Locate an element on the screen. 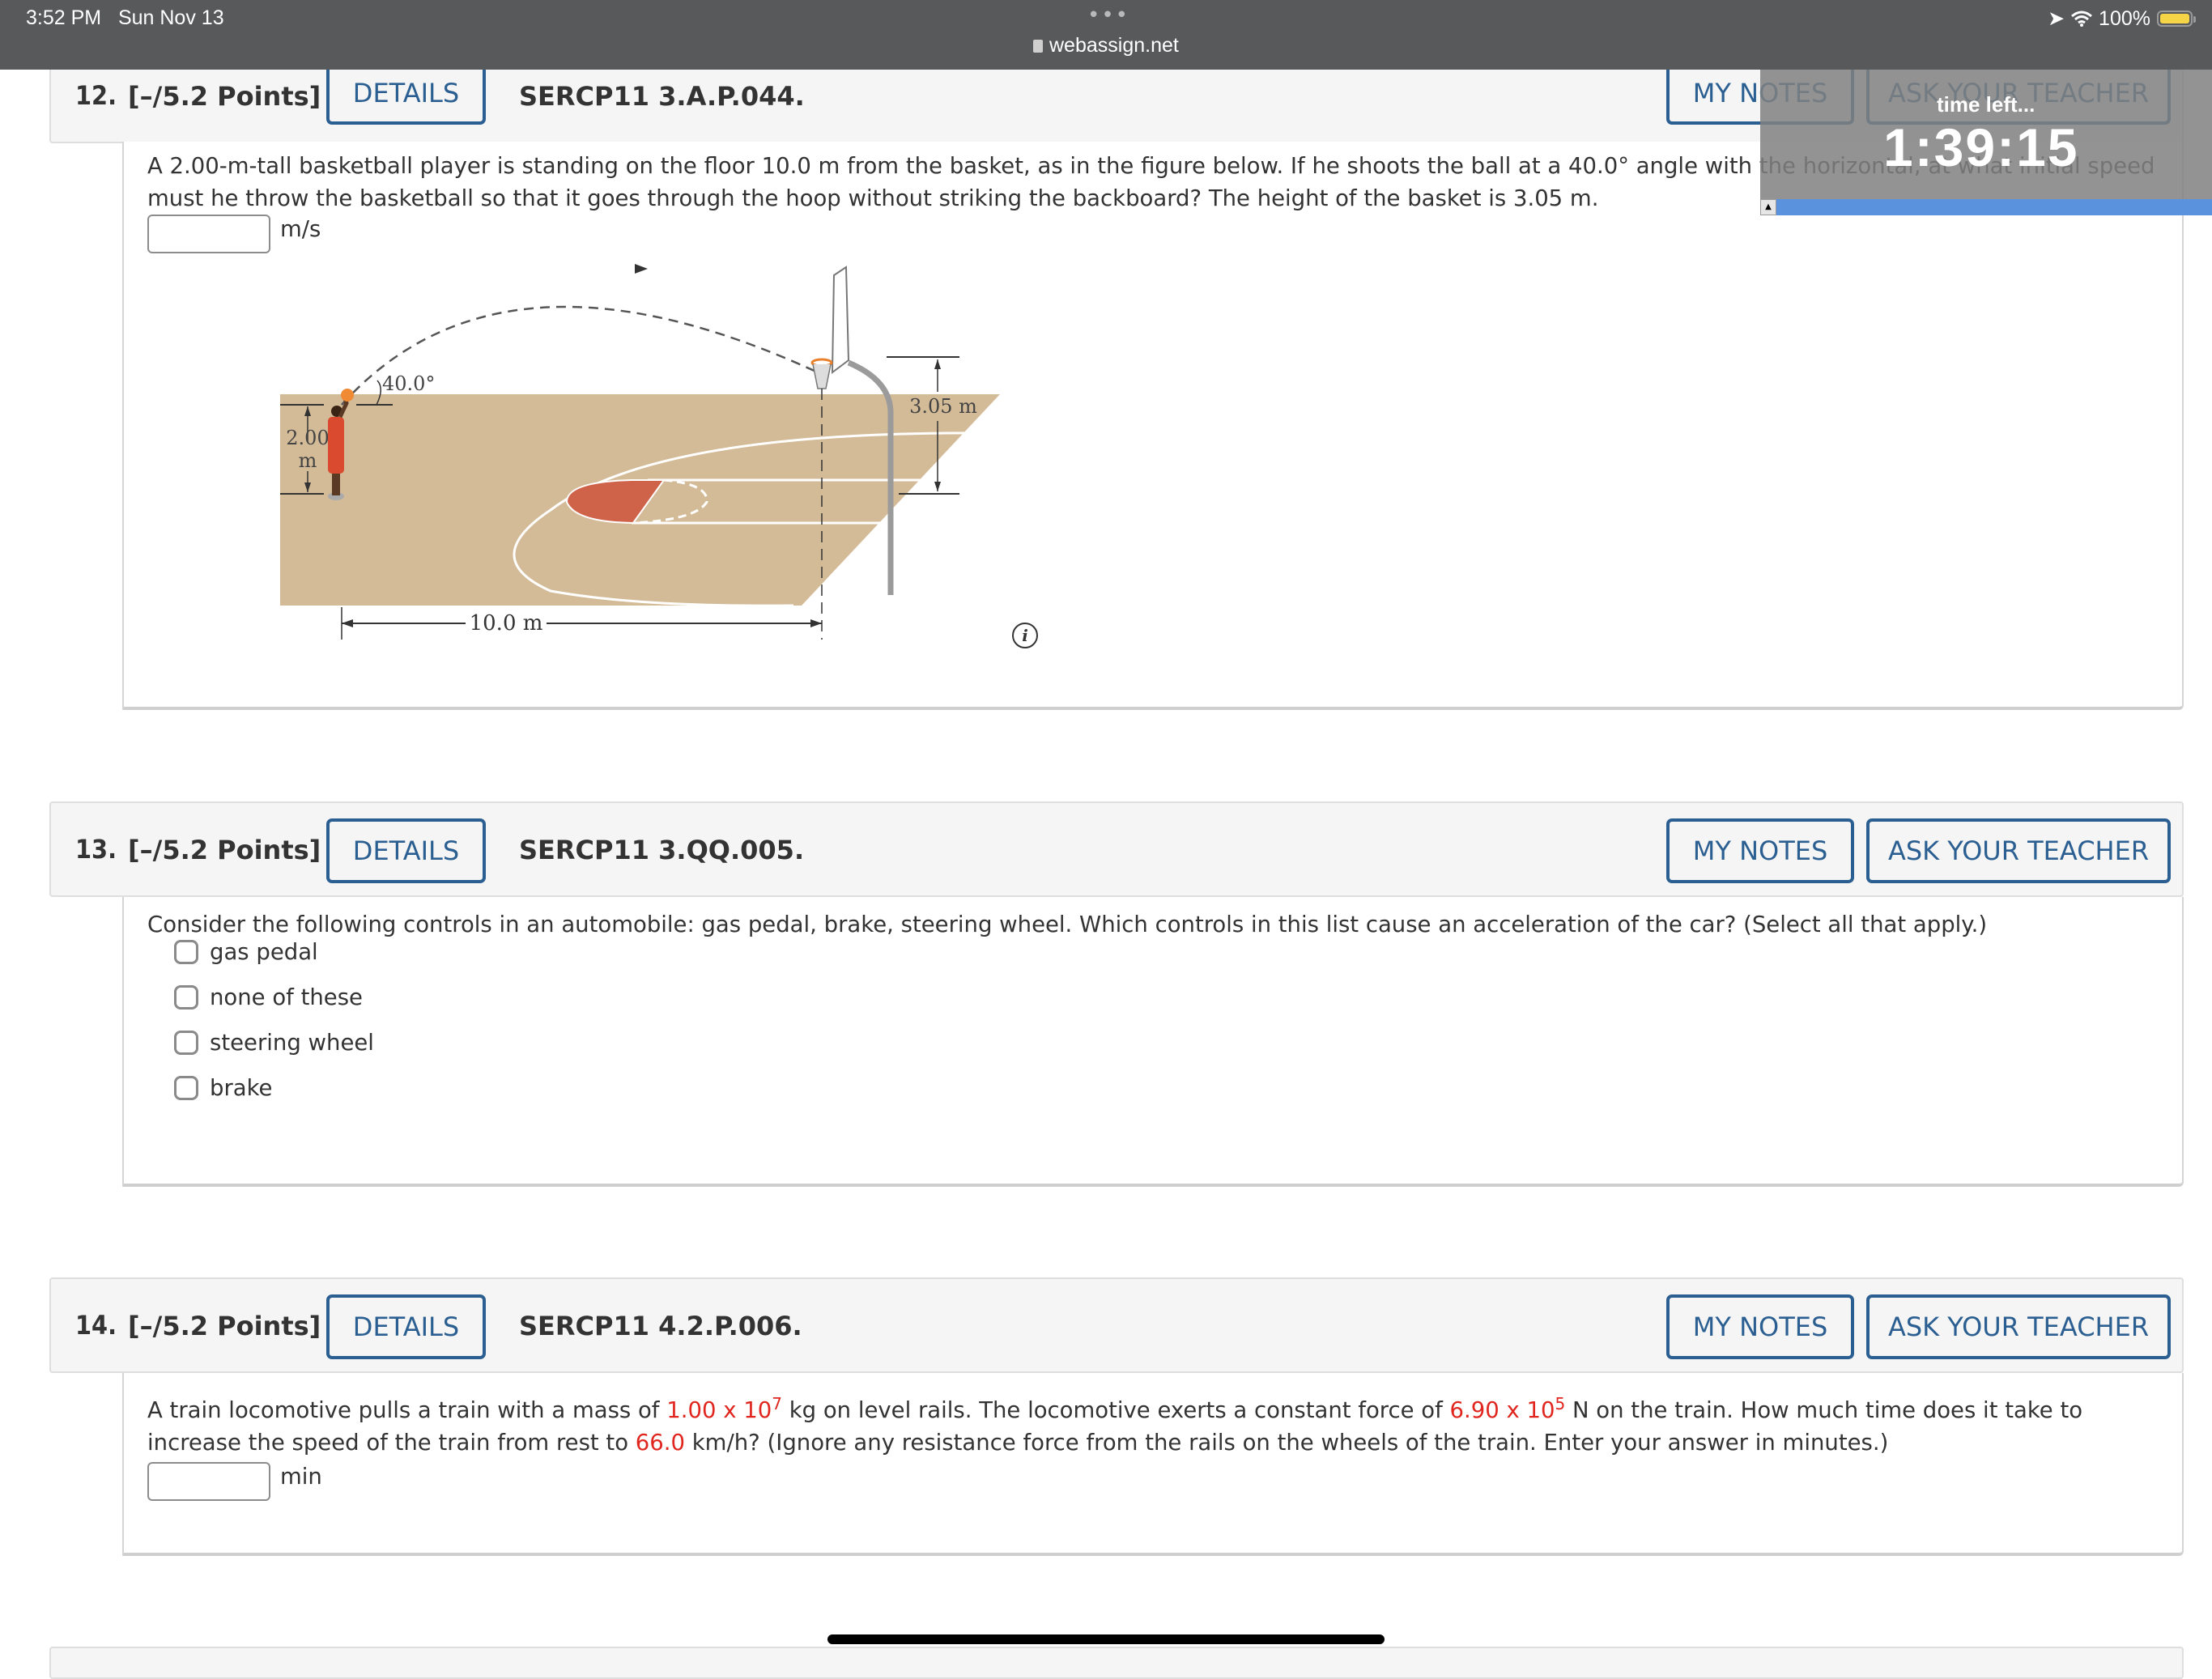 The image size is (2212, 1679). battery-icon is located at coordinates (2177, 19).